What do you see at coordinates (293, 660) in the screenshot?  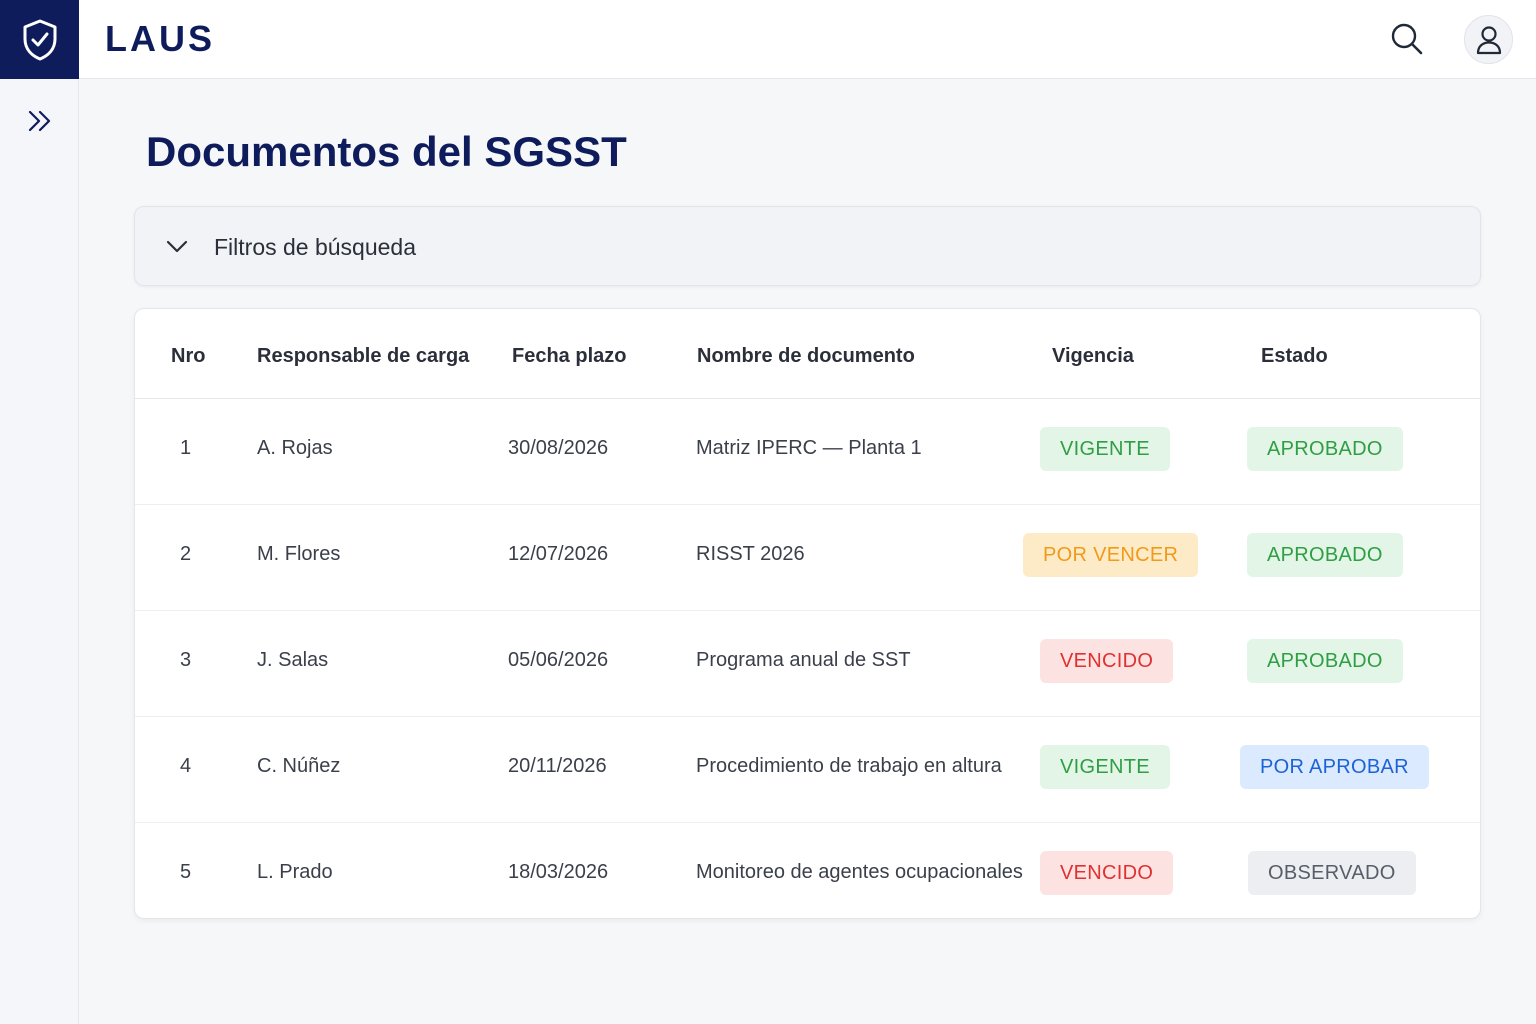 I see `cell-responsable: J. Salas` at bounding box center [293, 660].